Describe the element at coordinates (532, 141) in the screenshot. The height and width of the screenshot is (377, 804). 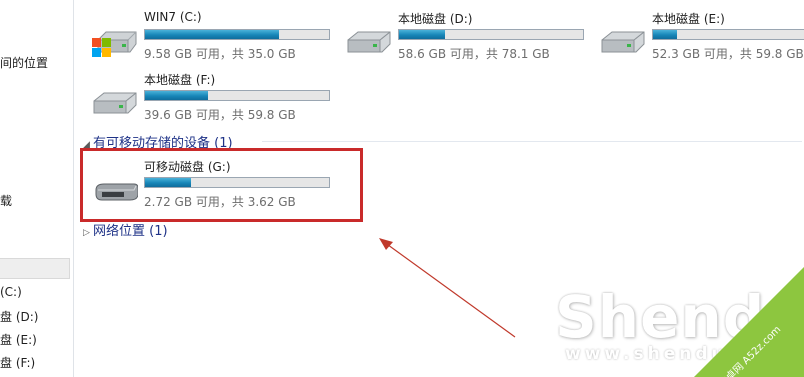
I see `group-divider` at that location.